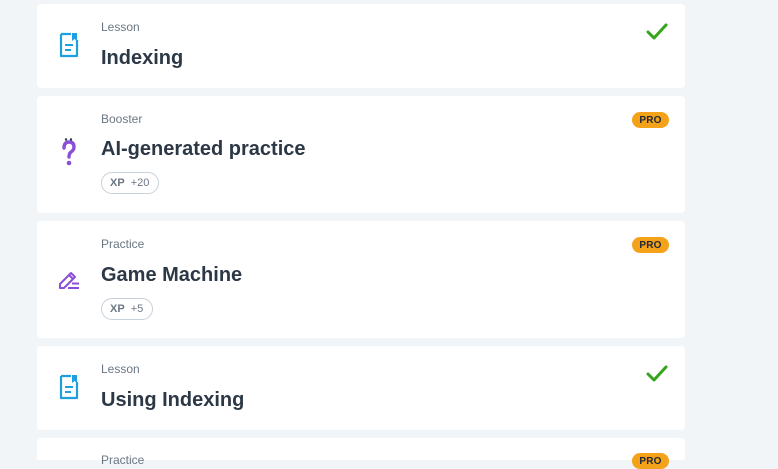 The width and height of the screenshot is (778, 469). I want to click on list-item-lesson-indexing: Lesson Indexing, so click(361, 46).